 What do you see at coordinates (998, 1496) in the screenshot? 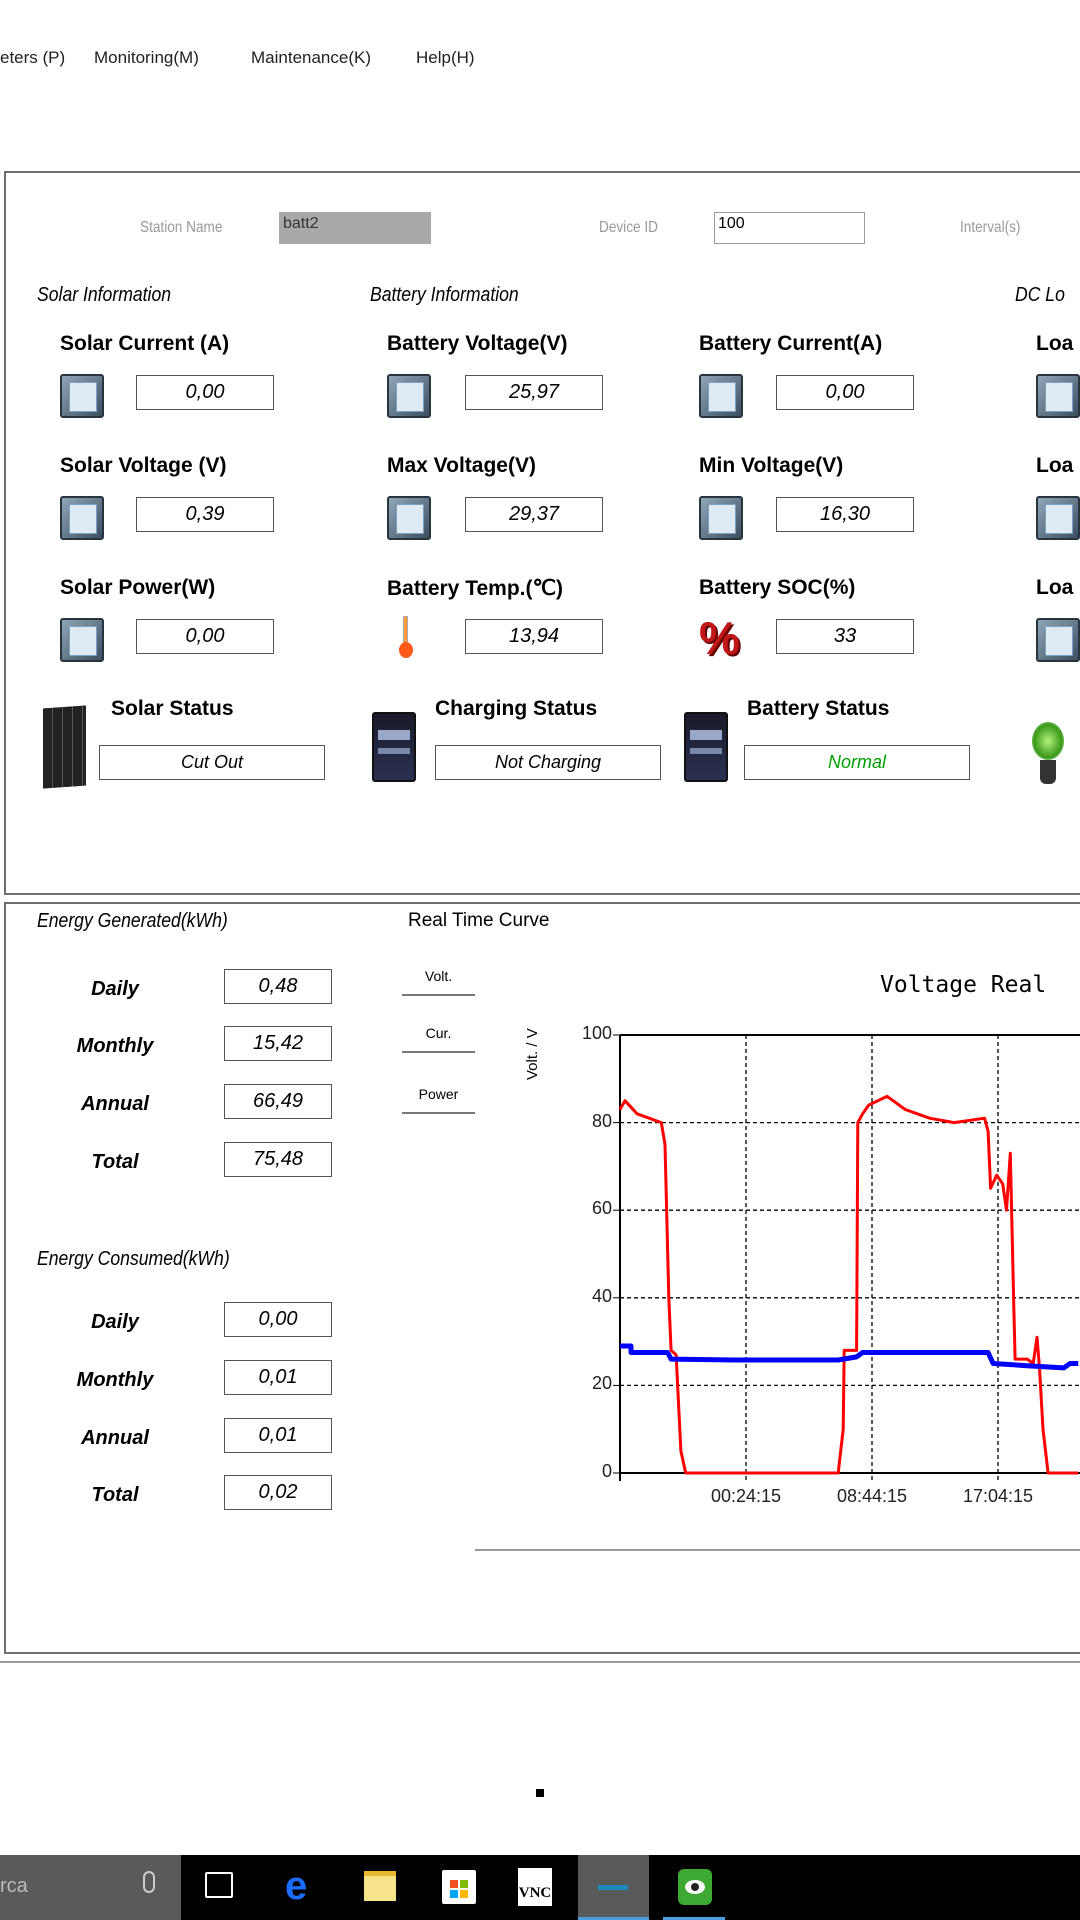
I see `x-tick-label: 17:04:15` at bounding box center [998, 1496].